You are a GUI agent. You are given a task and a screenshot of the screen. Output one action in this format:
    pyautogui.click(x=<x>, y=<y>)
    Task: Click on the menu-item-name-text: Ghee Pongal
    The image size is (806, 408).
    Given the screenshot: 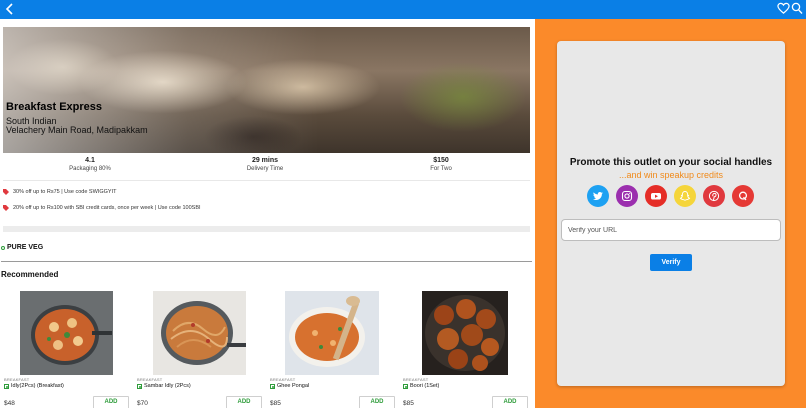 What is the action you would take?
    pyautogui.click(x=293, y=386)
    